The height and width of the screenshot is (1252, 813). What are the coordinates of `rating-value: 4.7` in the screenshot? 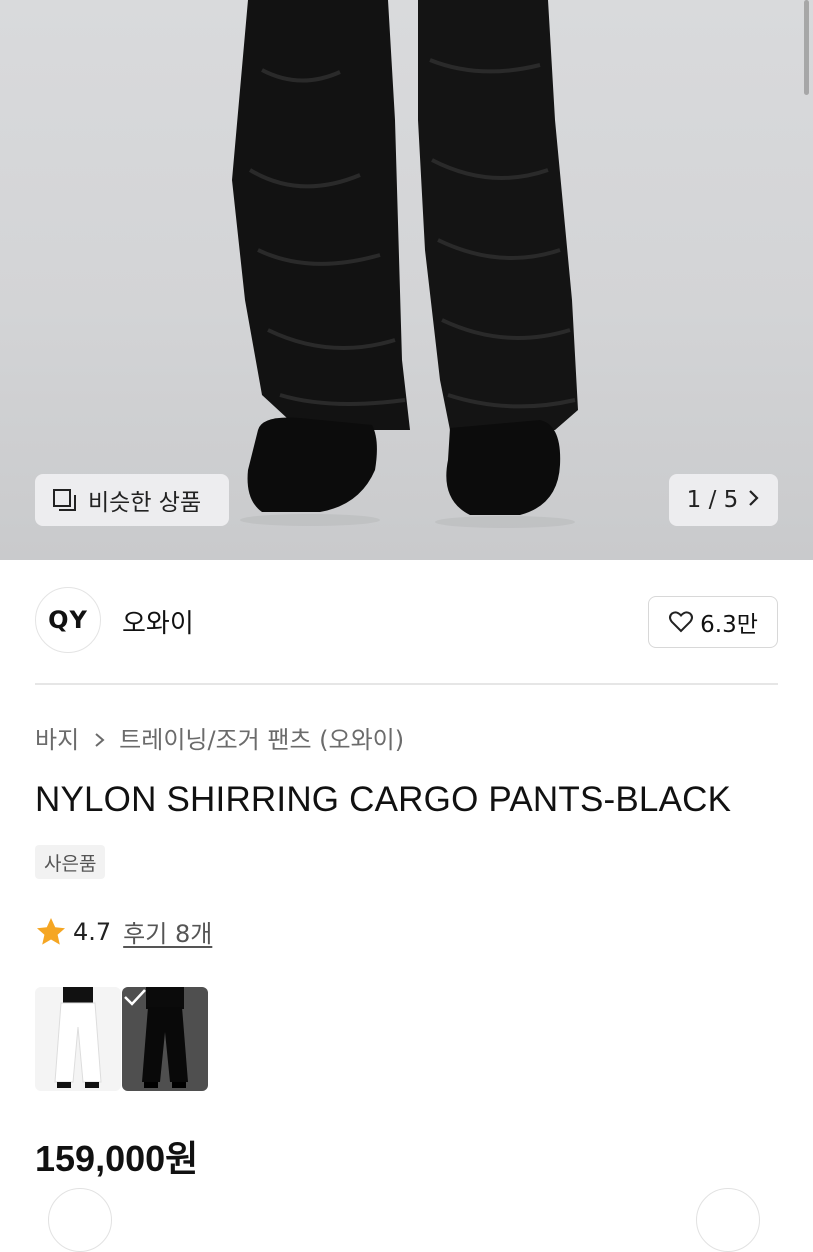 It's located at (92, 931).